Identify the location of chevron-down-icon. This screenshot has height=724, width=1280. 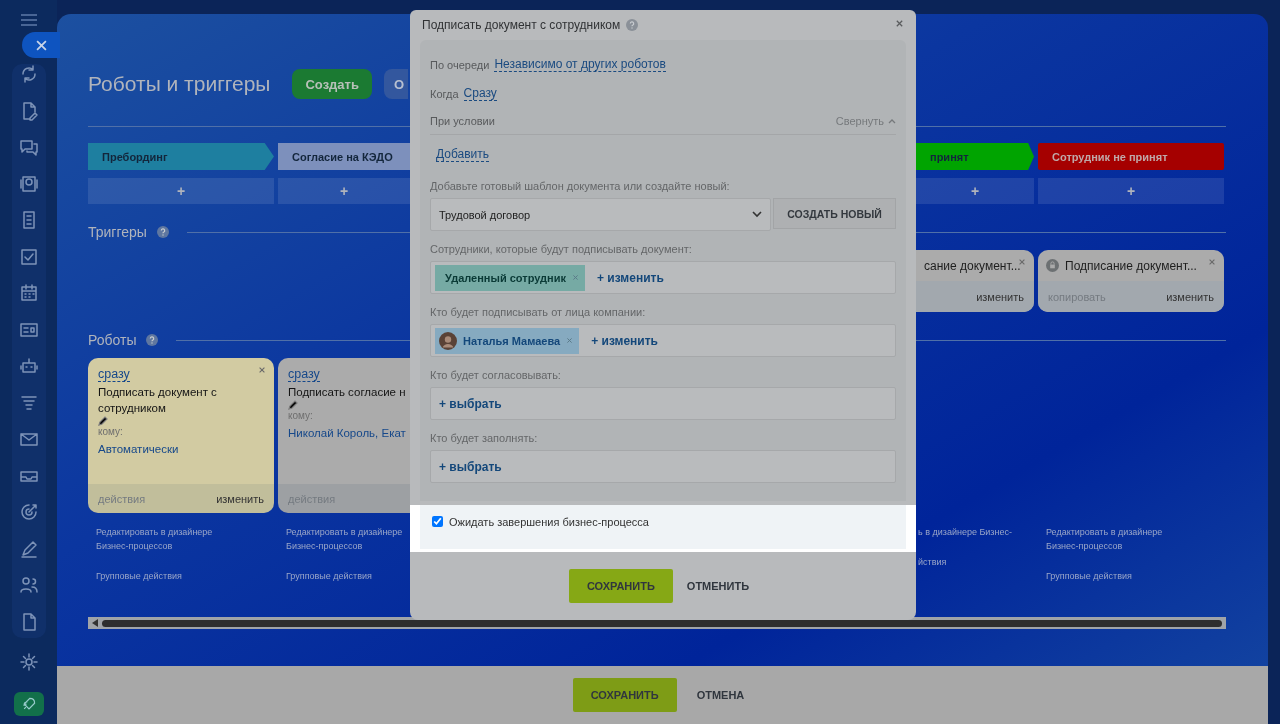
(757, 214).